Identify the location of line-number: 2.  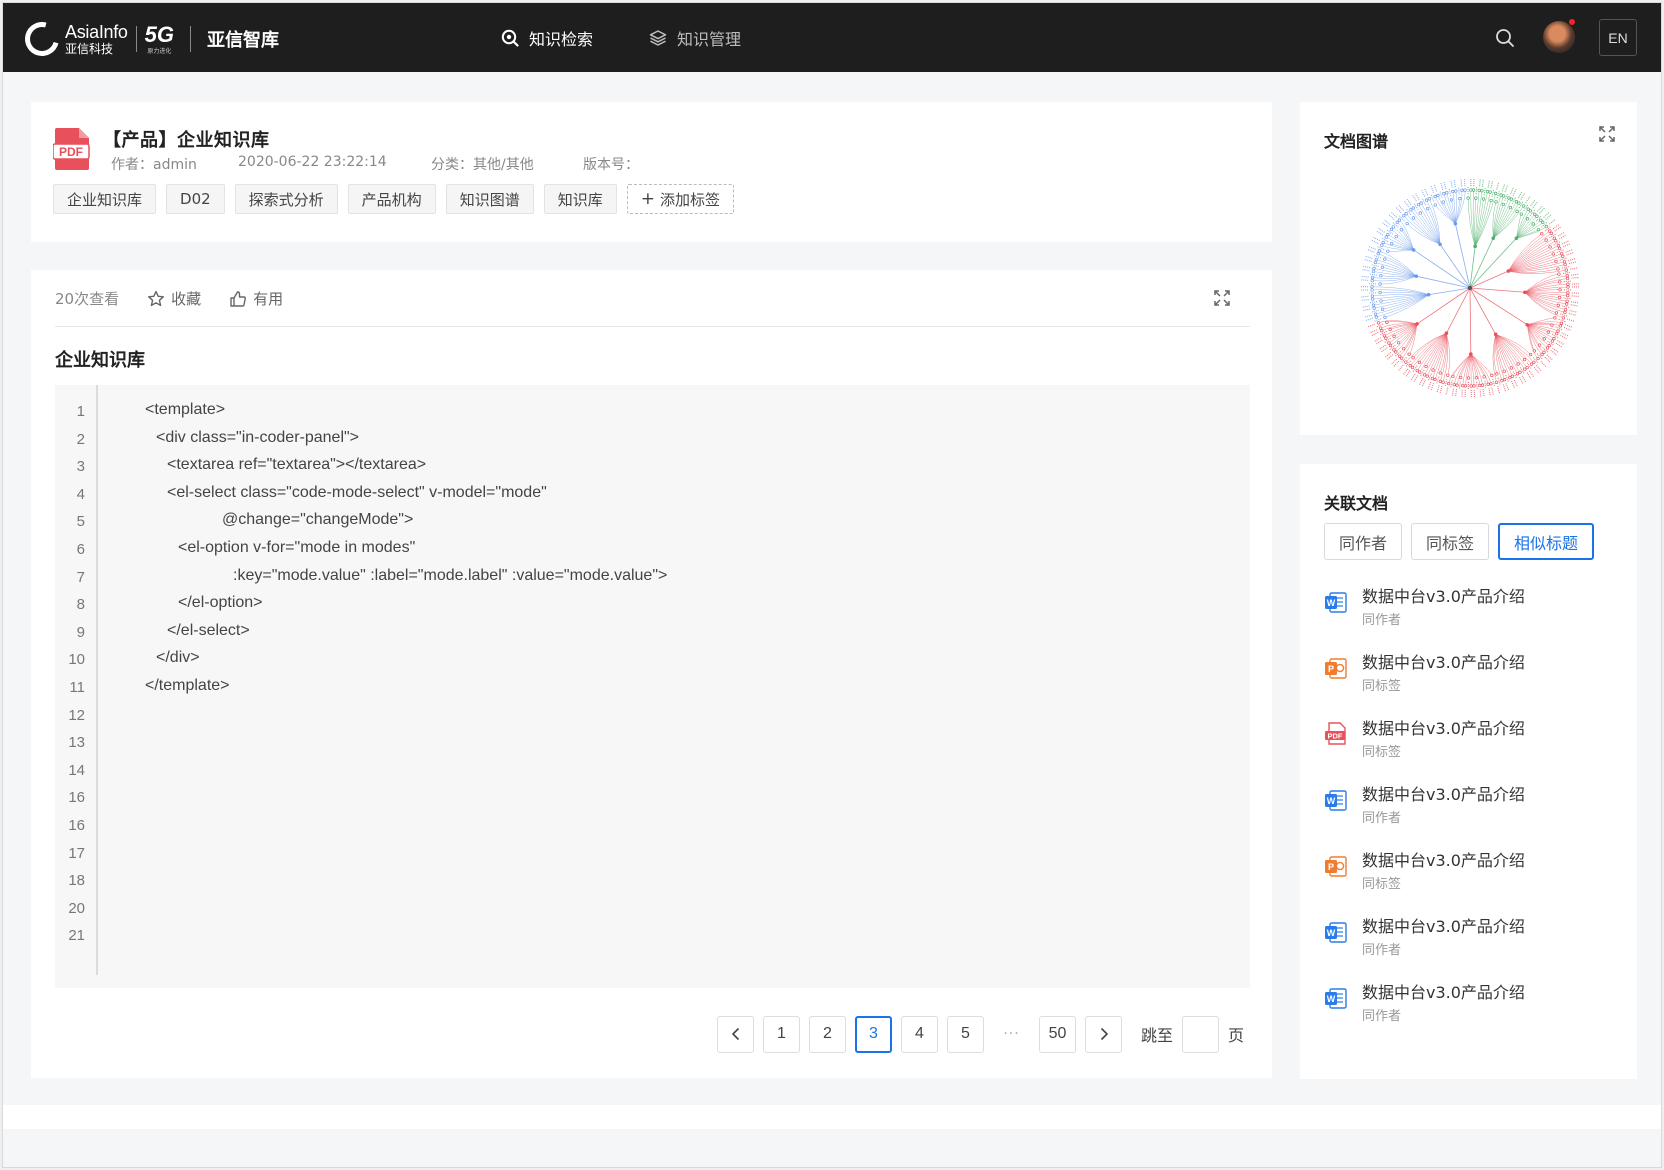
(80, 439).